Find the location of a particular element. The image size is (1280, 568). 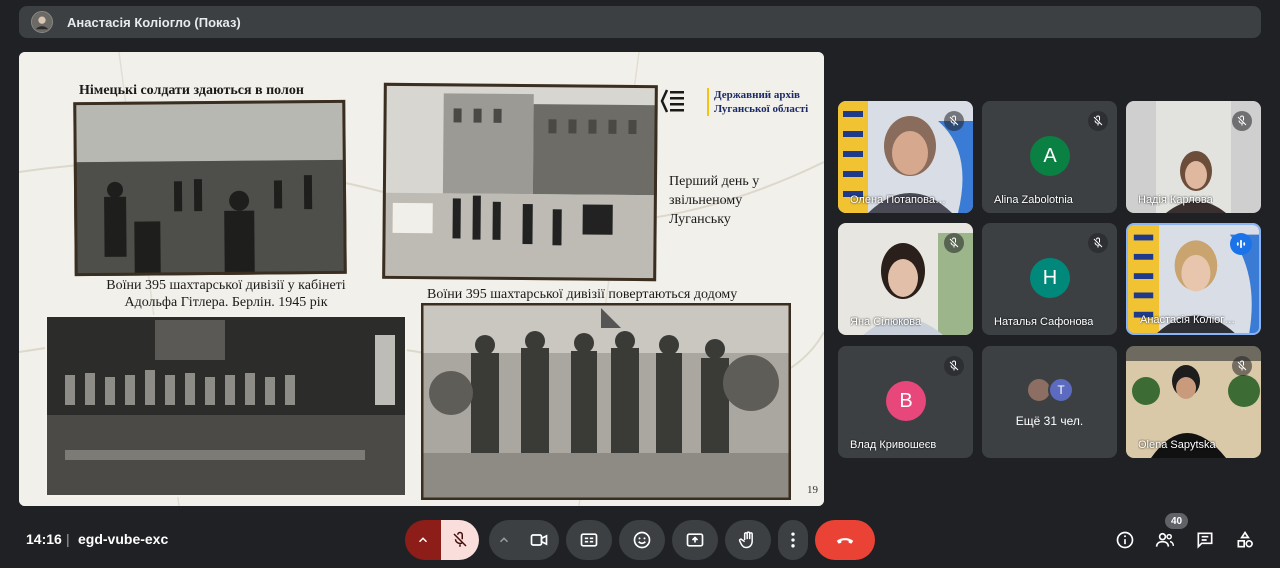

more-participants-avatars: T is located at coordinates (1050, 390).